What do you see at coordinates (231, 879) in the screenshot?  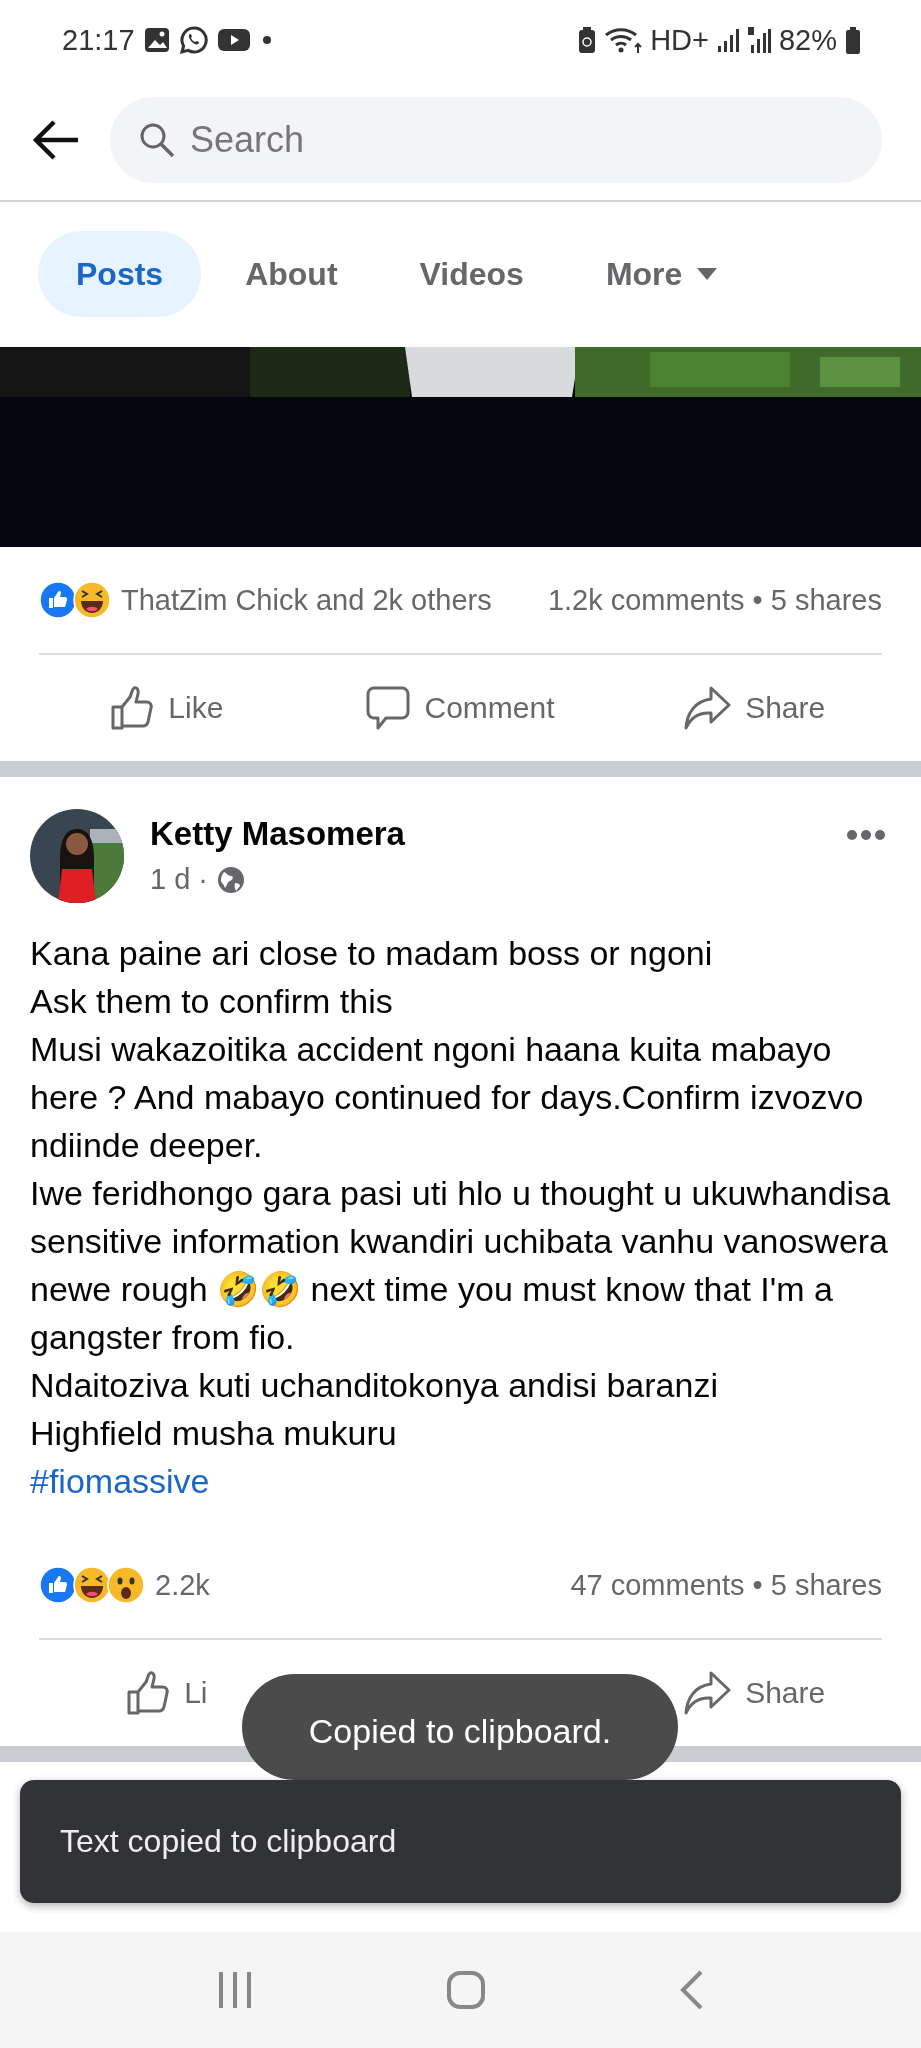 I see `globe-icon` at bounding box center [231, 879].